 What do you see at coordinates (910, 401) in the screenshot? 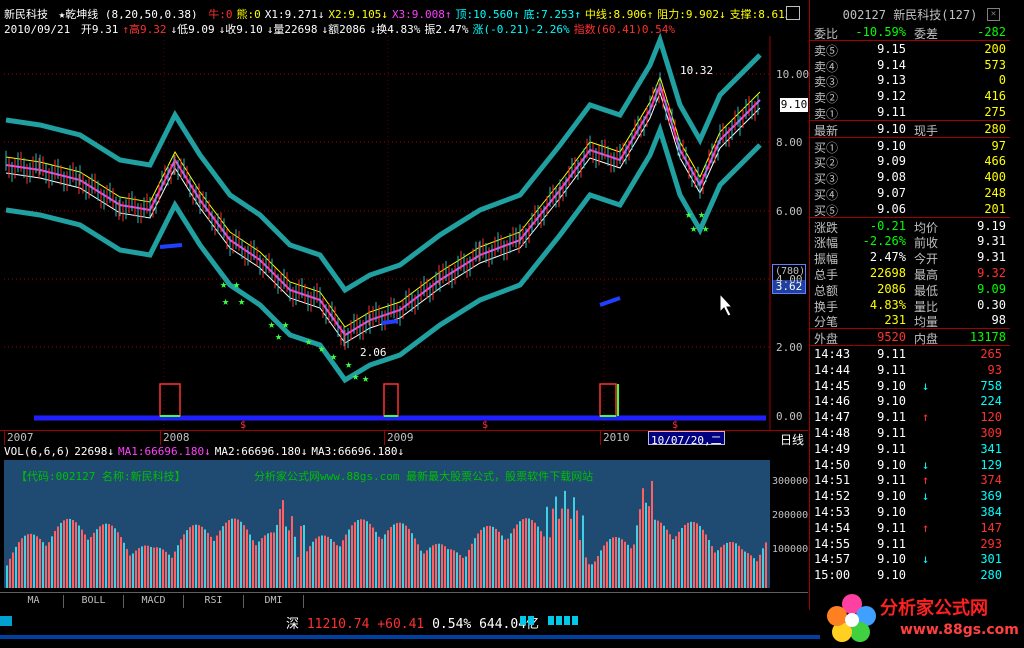
I see `tick-row: 14:46 9.10 224` at bounding box center [910, 401].